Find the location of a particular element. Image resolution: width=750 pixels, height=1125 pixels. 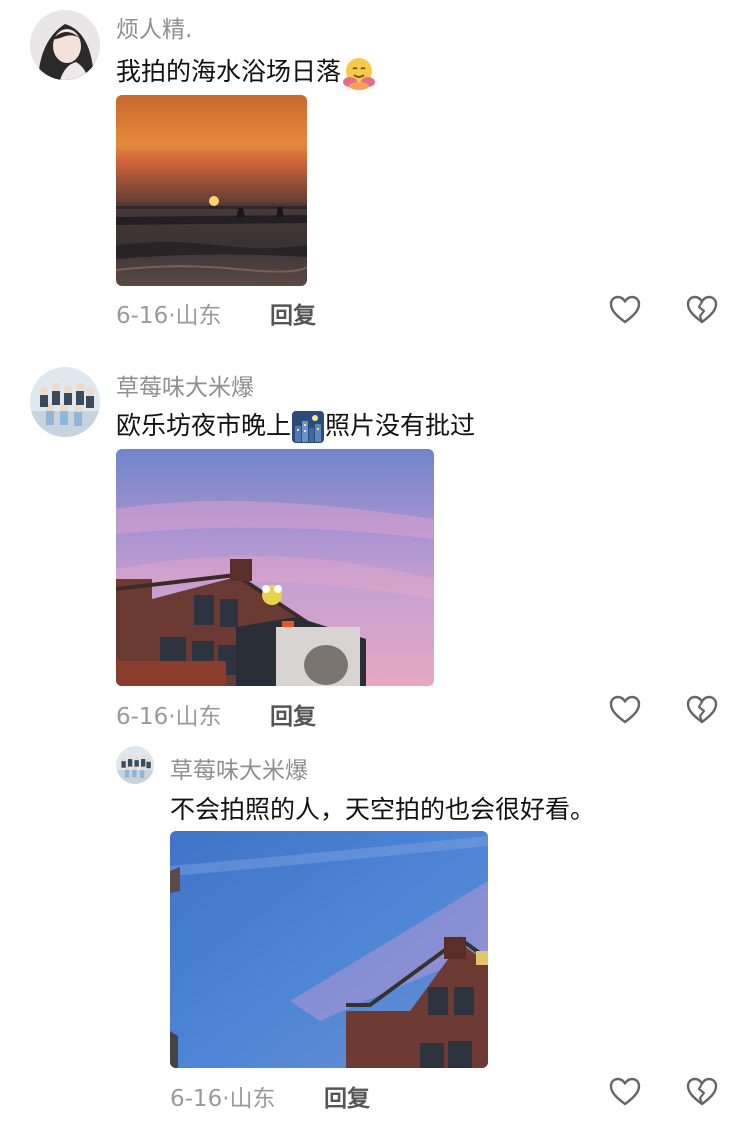

comment-text-body: 欧乐坊夜市晚上 is located at coordinates (204, 425).